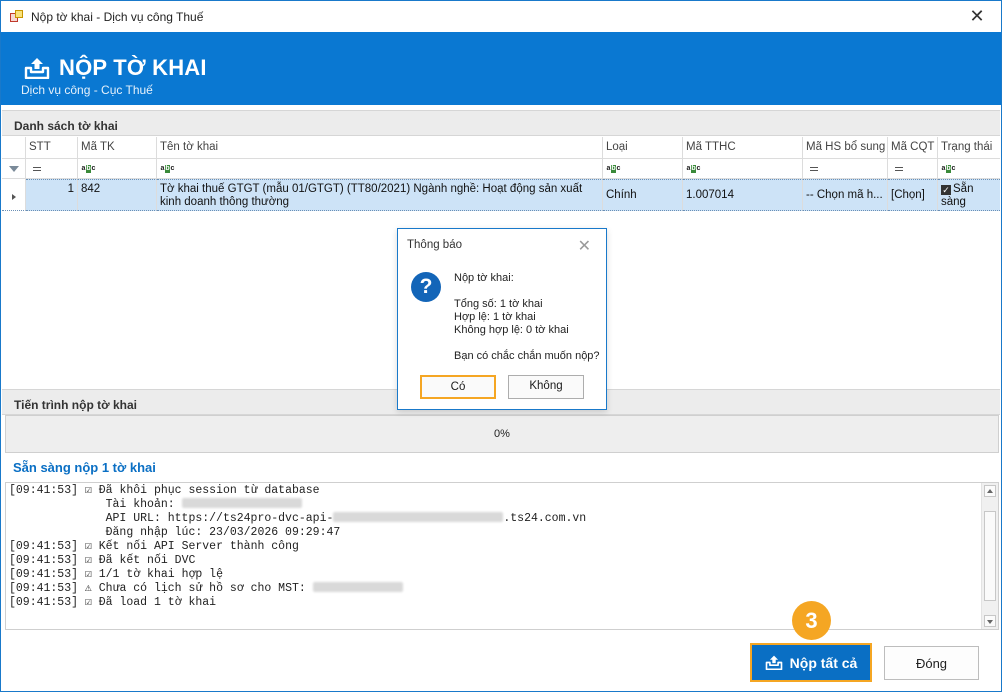 This screenshot has width=1002, height=692. I want to click on log-text: 1/1 tờ khai hợp lệ, so click(160, 574).